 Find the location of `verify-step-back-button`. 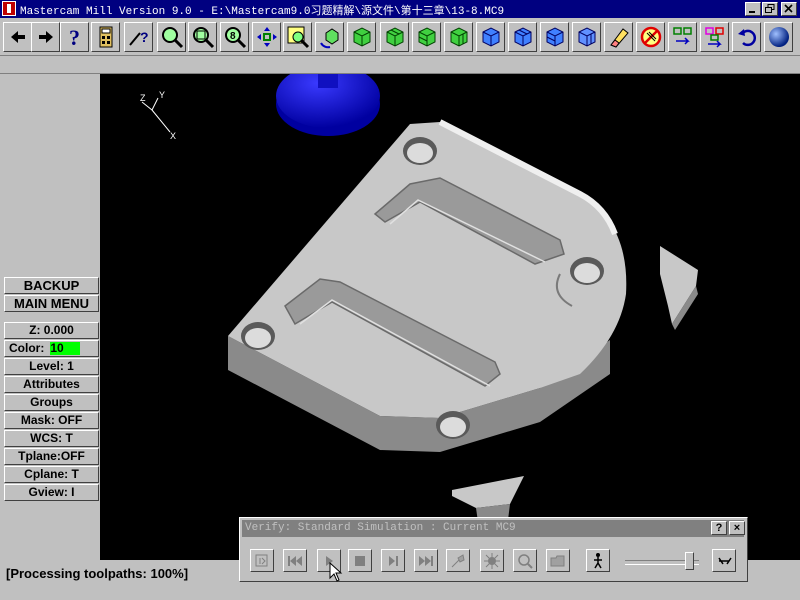

verify-step-back-button is located at coordinates (295, 560).